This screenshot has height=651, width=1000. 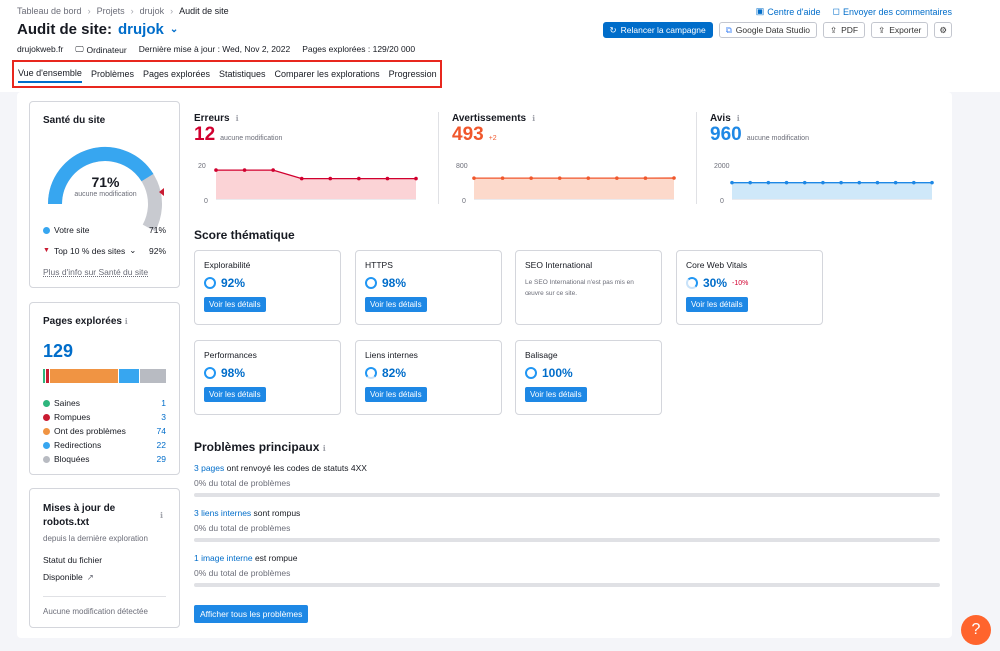 I want to click on tab-compare-crawls: Comparer les explorations, so click(x=327, y=74).